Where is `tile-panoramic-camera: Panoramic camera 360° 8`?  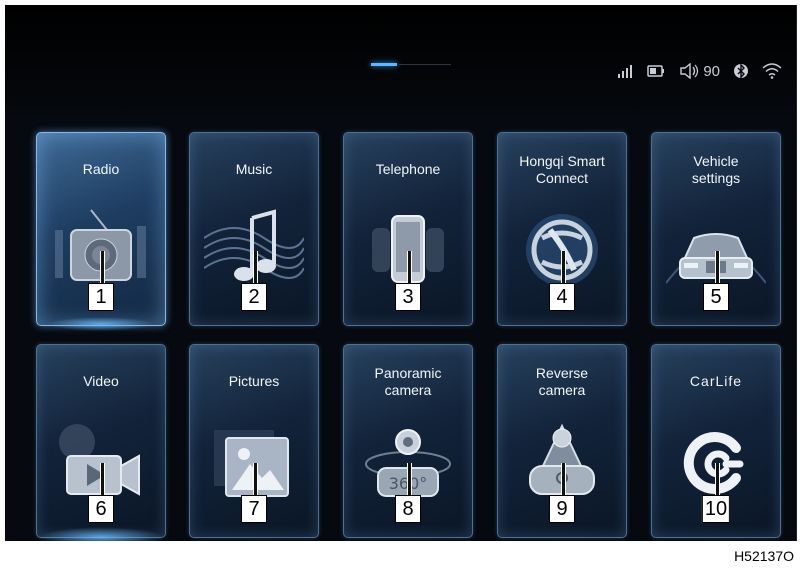
tile-panoramic-camera: Panoramic camera 360° 8 is located at coordinates (408, 441).